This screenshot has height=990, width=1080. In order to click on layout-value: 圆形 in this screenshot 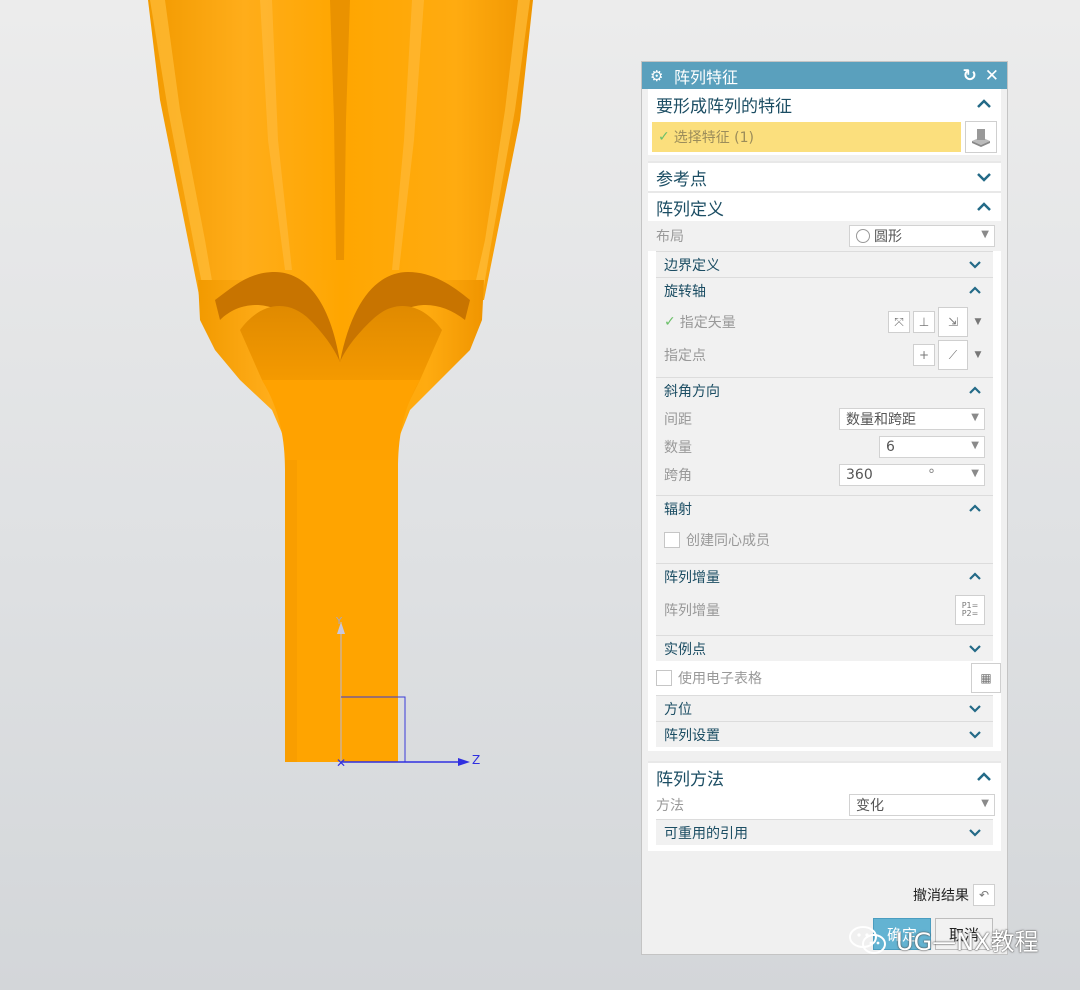, I will do `click(888, 237)`.